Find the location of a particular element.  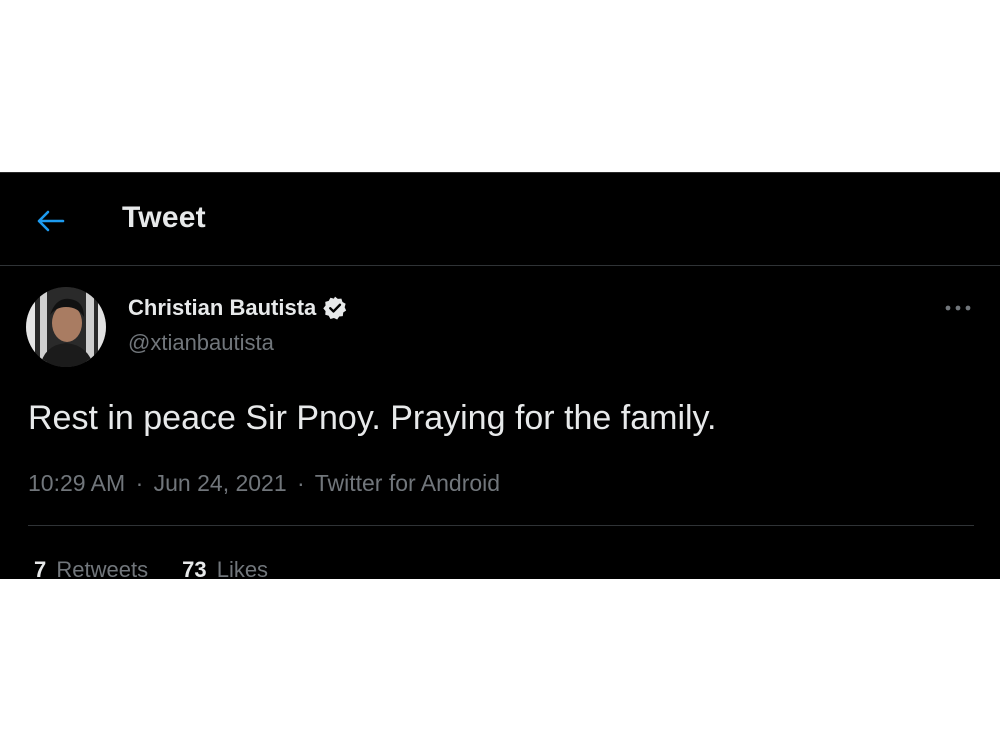

arrow-left-icon is located at coordinates (51, 221).